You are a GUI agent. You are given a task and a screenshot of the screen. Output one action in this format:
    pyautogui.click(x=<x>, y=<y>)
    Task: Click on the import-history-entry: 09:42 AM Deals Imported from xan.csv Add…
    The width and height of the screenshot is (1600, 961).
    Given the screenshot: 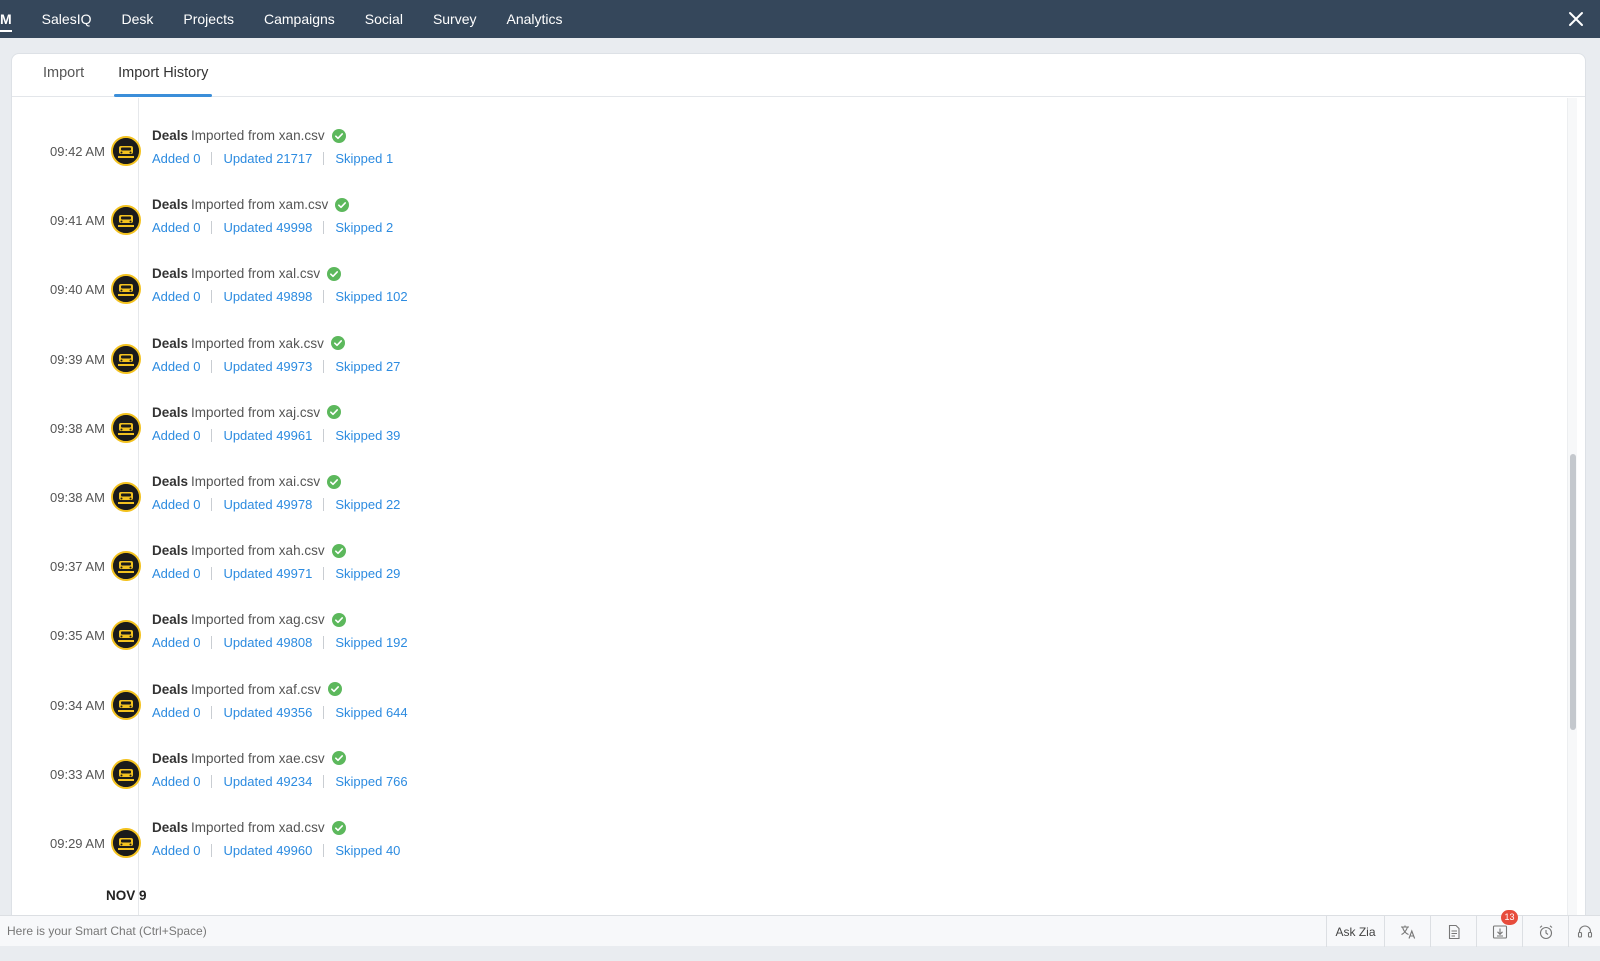 What is the action you would take?
    pyautogui.click(x=362, y=154)
    